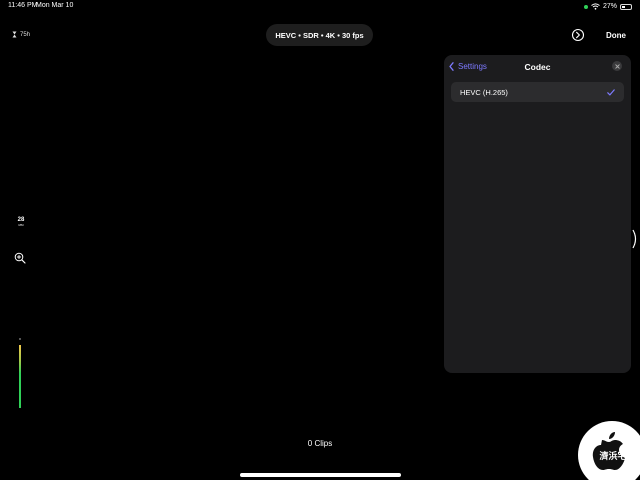 This screenshot has width=640, height=480. What do you see at coordinates (484, 92) in the screenshot?
I see `codec-option-label: HEVC (H.265)` at bounding box center [484, 92].